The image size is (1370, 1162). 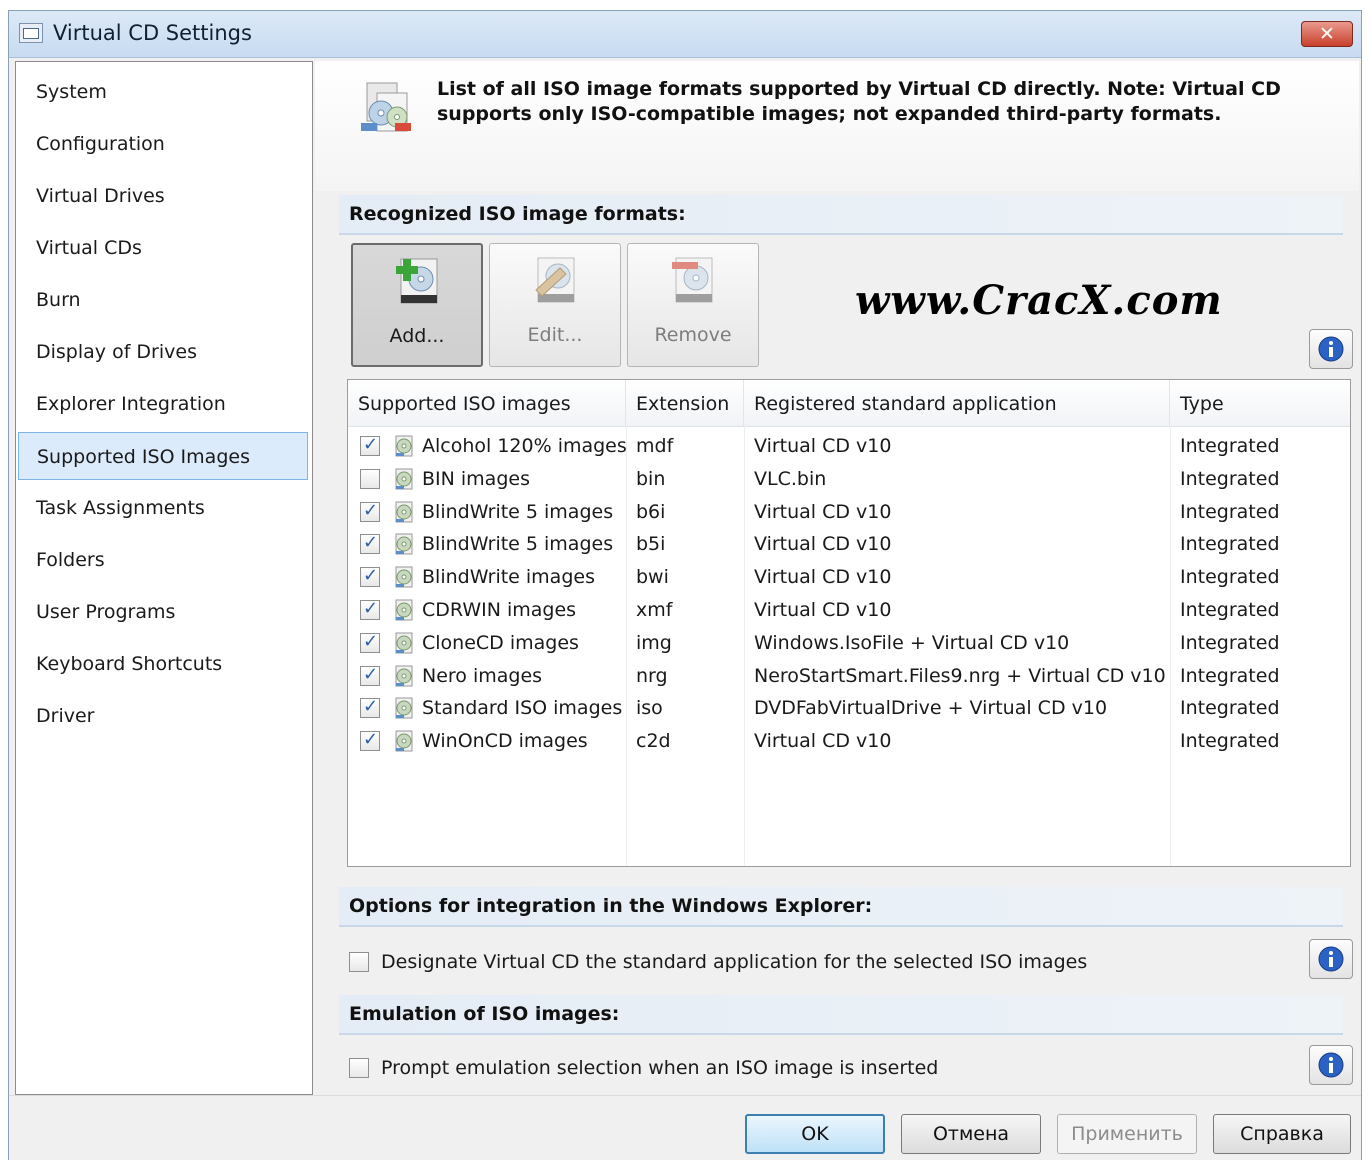 What do you see at coordinates (1039, 300) in the screenshot?
I see `watermark-text: www.CracX.com` at bounding box center [1039, 300].